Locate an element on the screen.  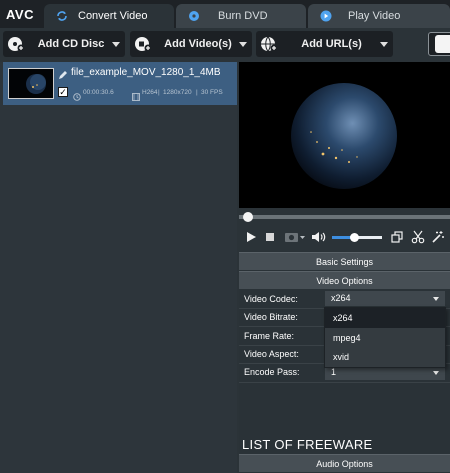
video-aspect-label: Video Aspect: is located at coordinates (271, 354).